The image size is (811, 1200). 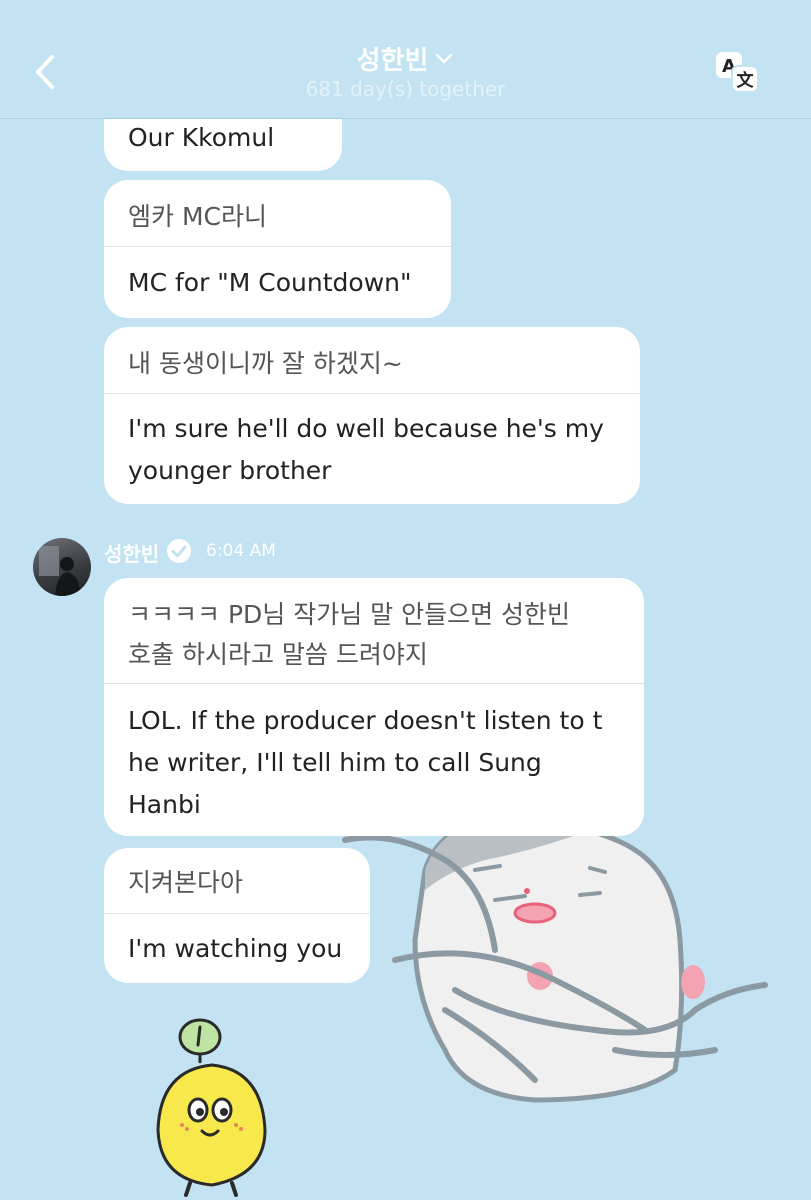 I want to click on avatar, so click(x=62, y=567).